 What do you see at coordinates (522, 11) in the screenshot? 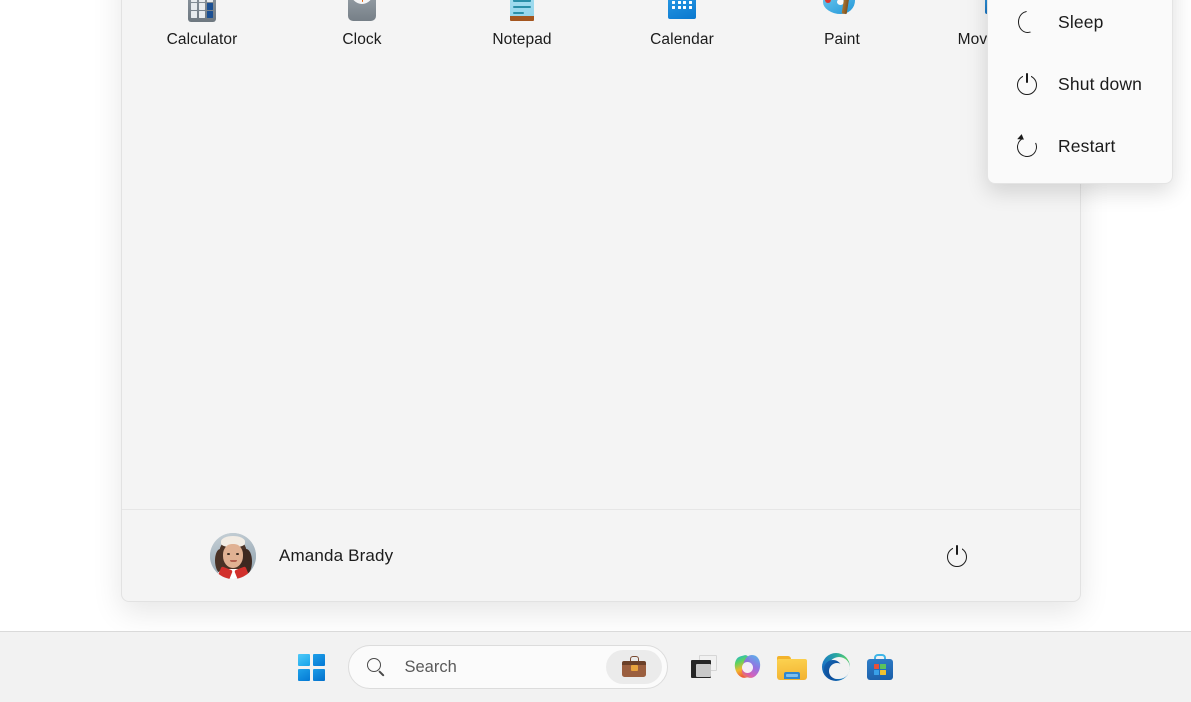
I see `notepad-icon` at bounding box center [522, 11].